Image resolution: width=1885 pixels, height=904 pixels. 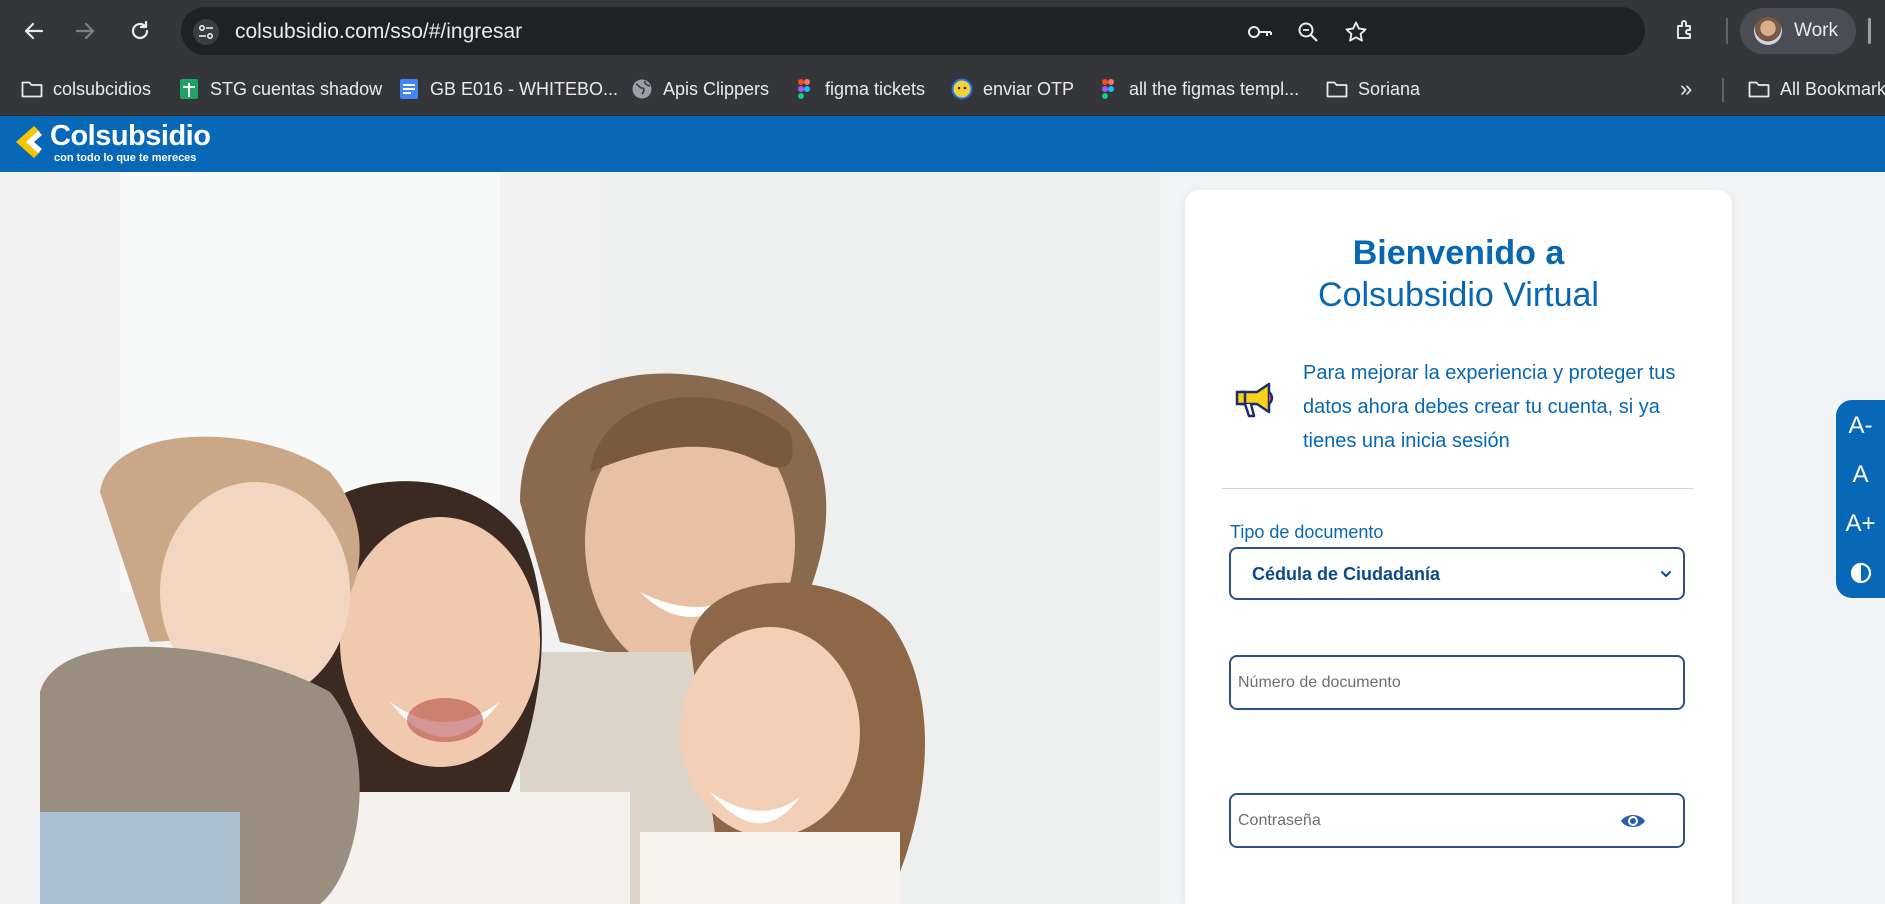 What do you see at coordinates (1389, 88) in the screenshot?
I see `bookmark-label: Soriana` at bounding box center [1389, 88].